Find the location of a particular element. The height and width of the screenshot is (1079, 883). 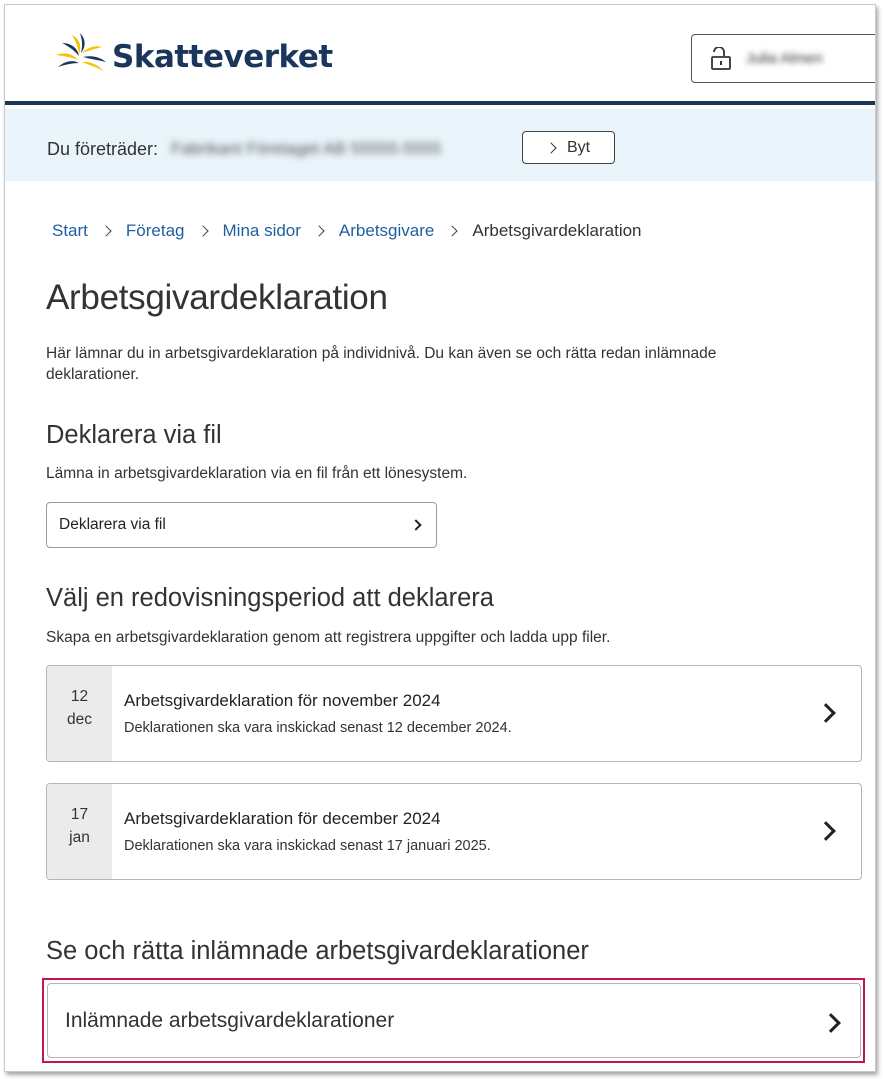

logged-in-user-button: Julia Almen is located at coordinates (783, 58).